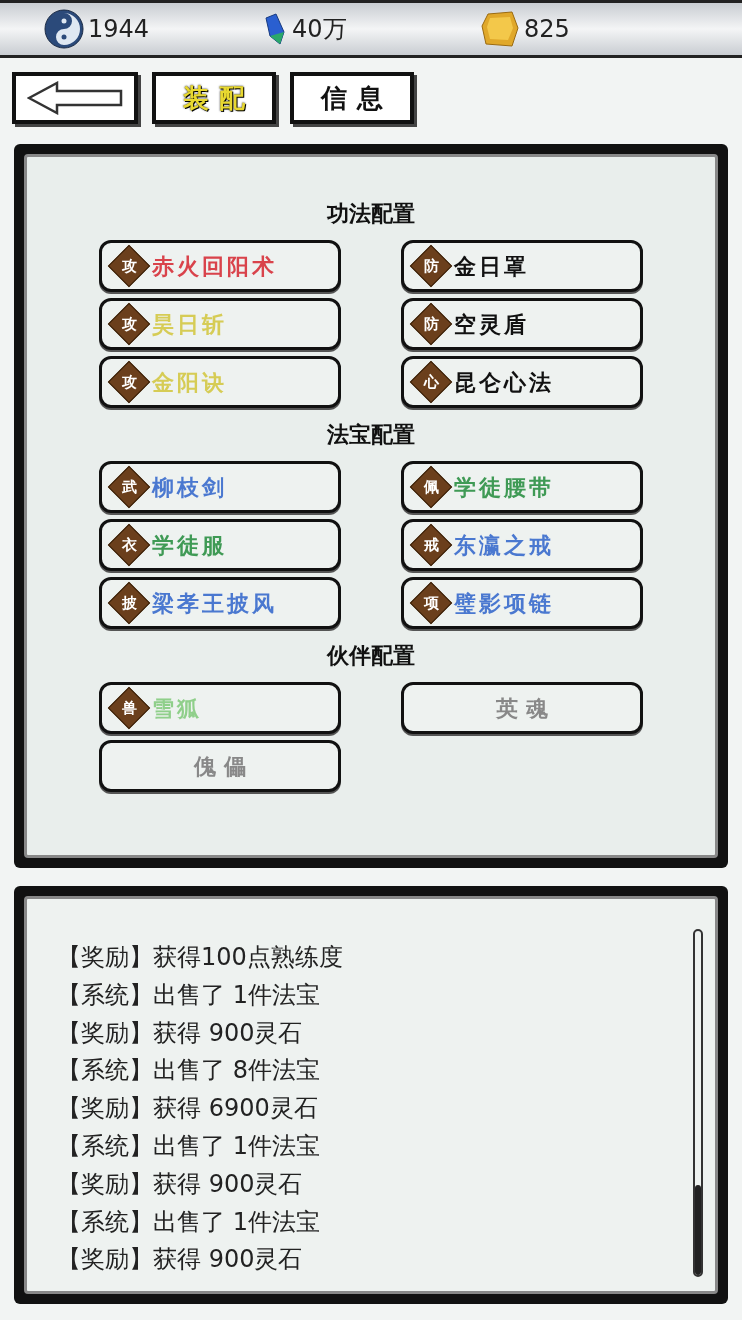 This screenshot has width=742, height=1320. Describe the element at coordinates (220, 708) in the screenshot. I see `equipment-slot: 兽 雪狐` at that location.